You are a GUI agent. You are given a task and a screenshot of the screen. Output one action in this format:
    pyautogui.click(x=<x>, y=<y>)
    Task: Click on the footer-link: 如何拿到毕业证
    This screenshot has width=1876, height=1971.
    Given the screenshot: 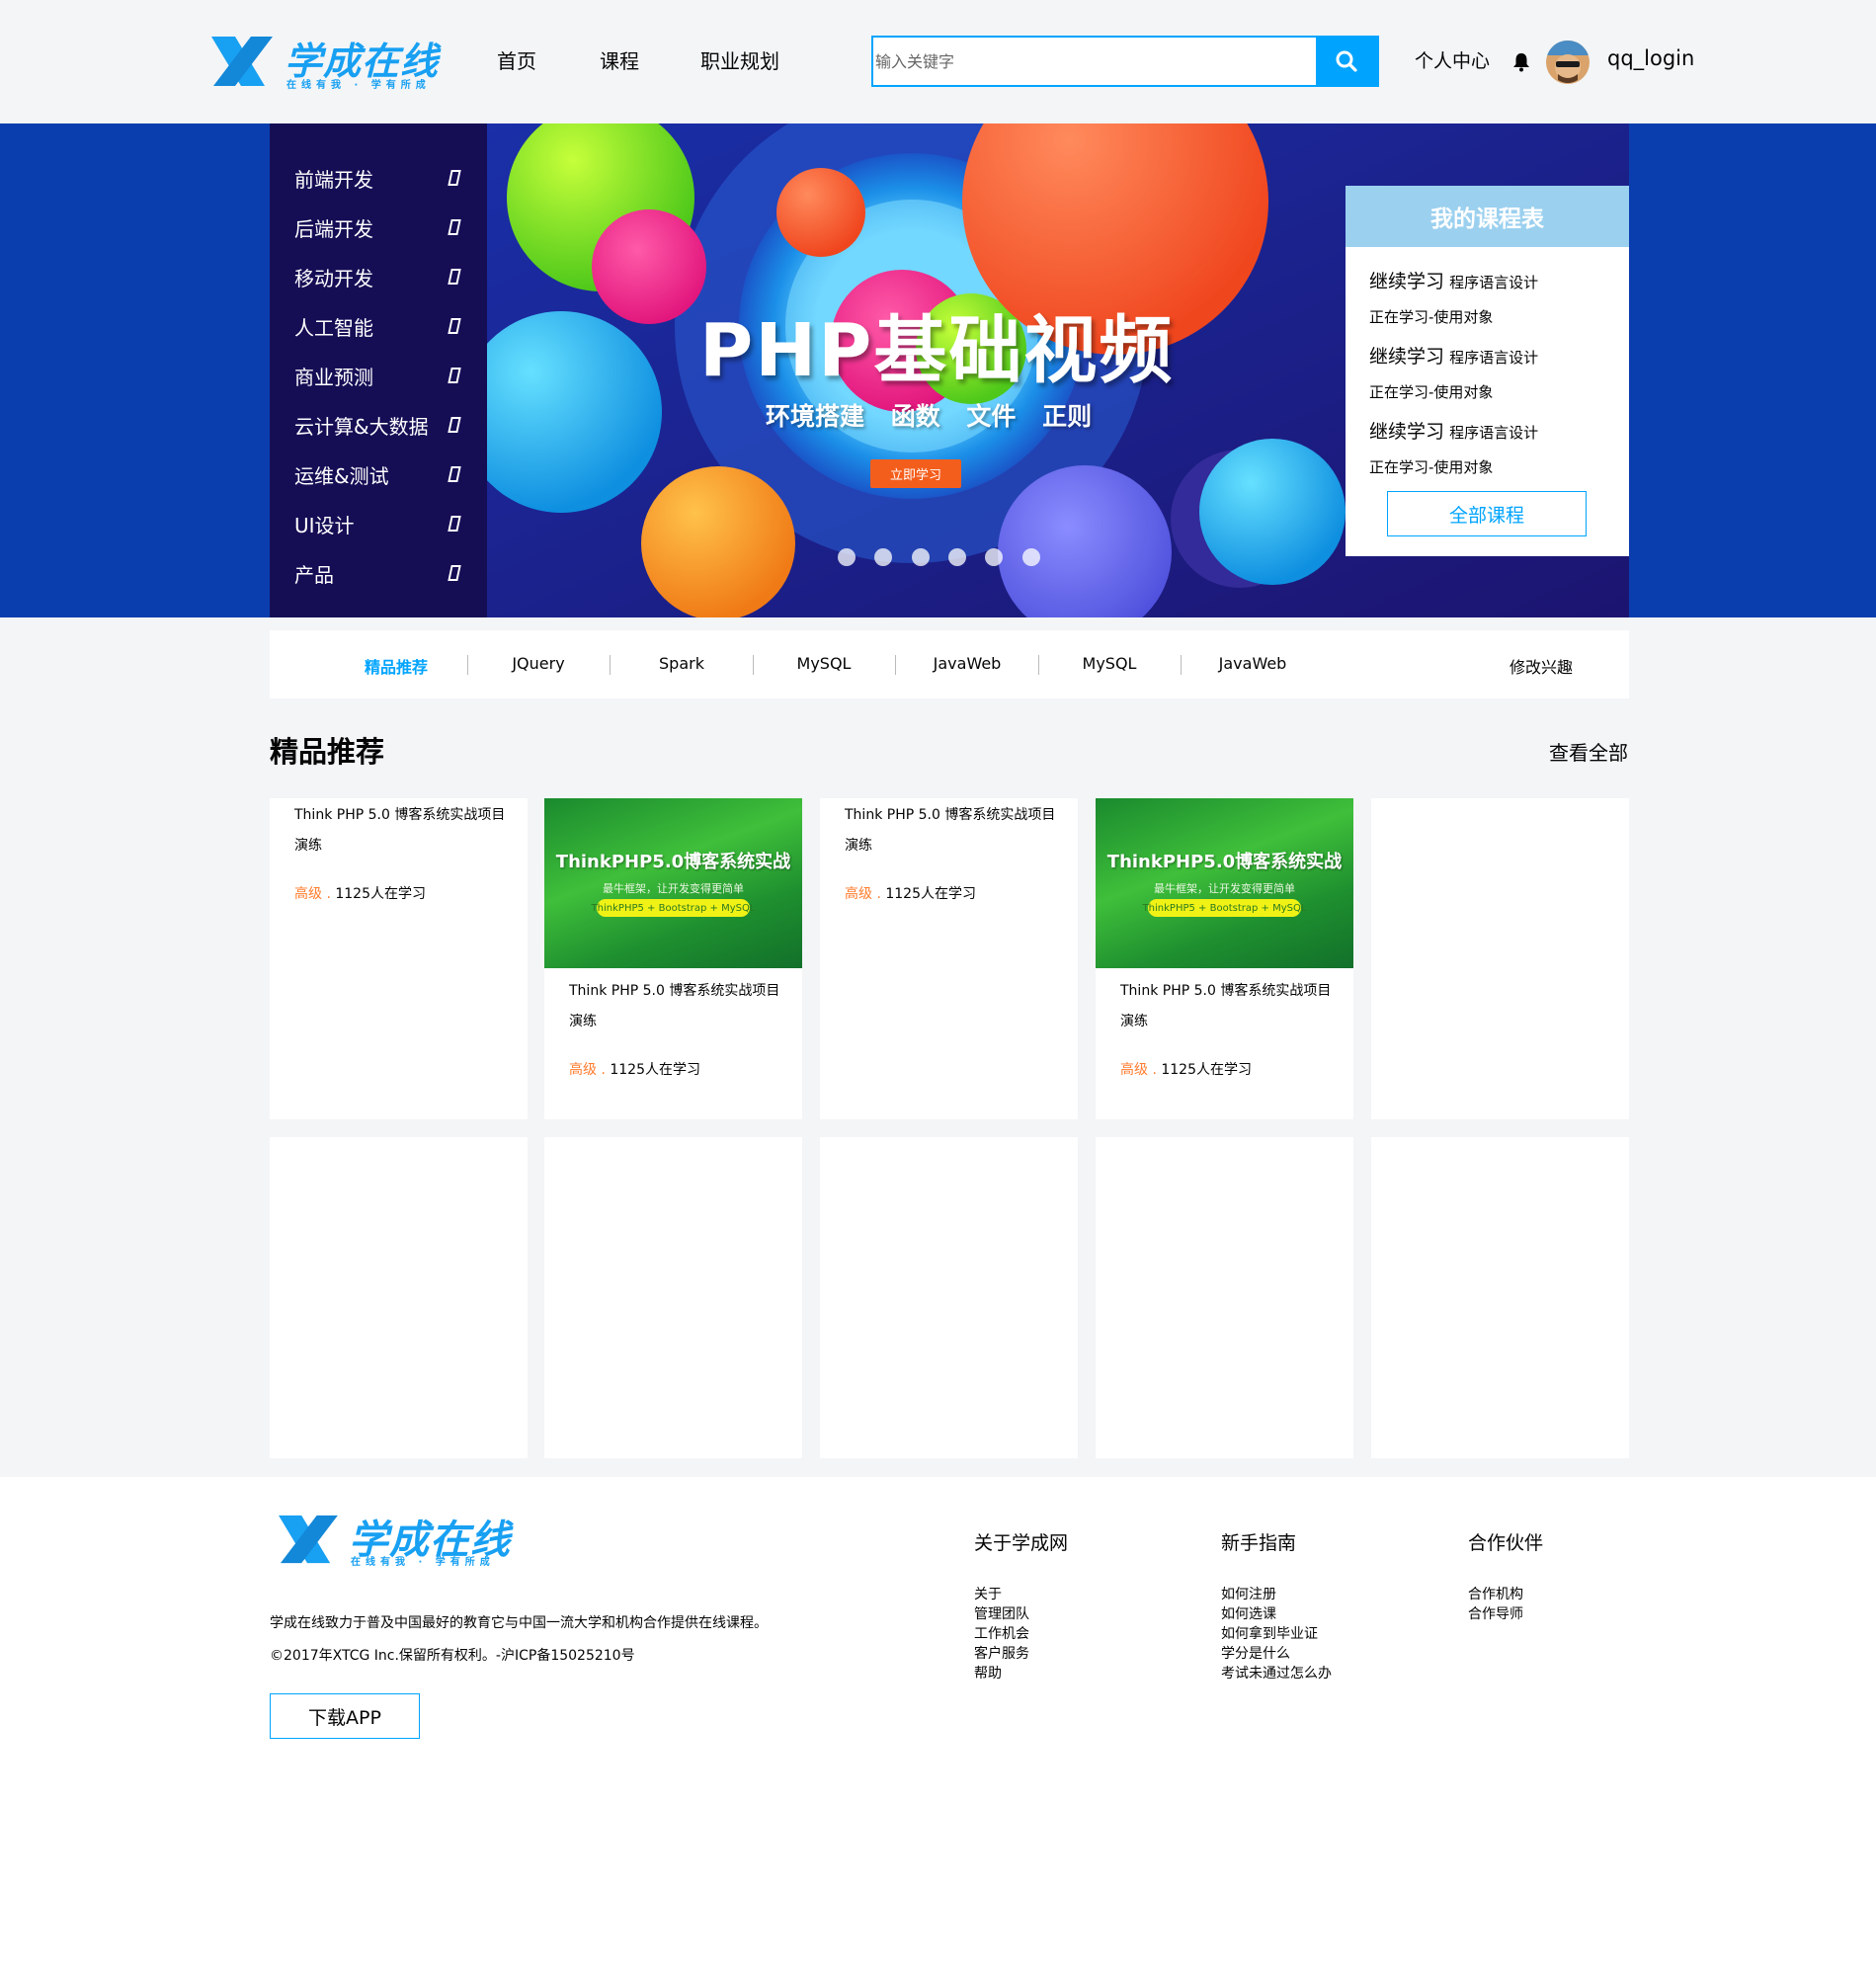 What is the action you would take?
    pyautogui.click(x=1269, y=1633)
    